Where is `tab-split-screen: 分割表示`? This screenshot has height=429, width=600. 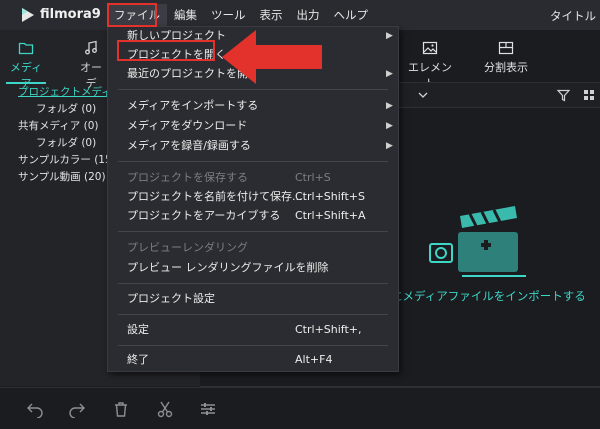
tab-split-screen: 分割表示 is located at coordinates (506, 57).